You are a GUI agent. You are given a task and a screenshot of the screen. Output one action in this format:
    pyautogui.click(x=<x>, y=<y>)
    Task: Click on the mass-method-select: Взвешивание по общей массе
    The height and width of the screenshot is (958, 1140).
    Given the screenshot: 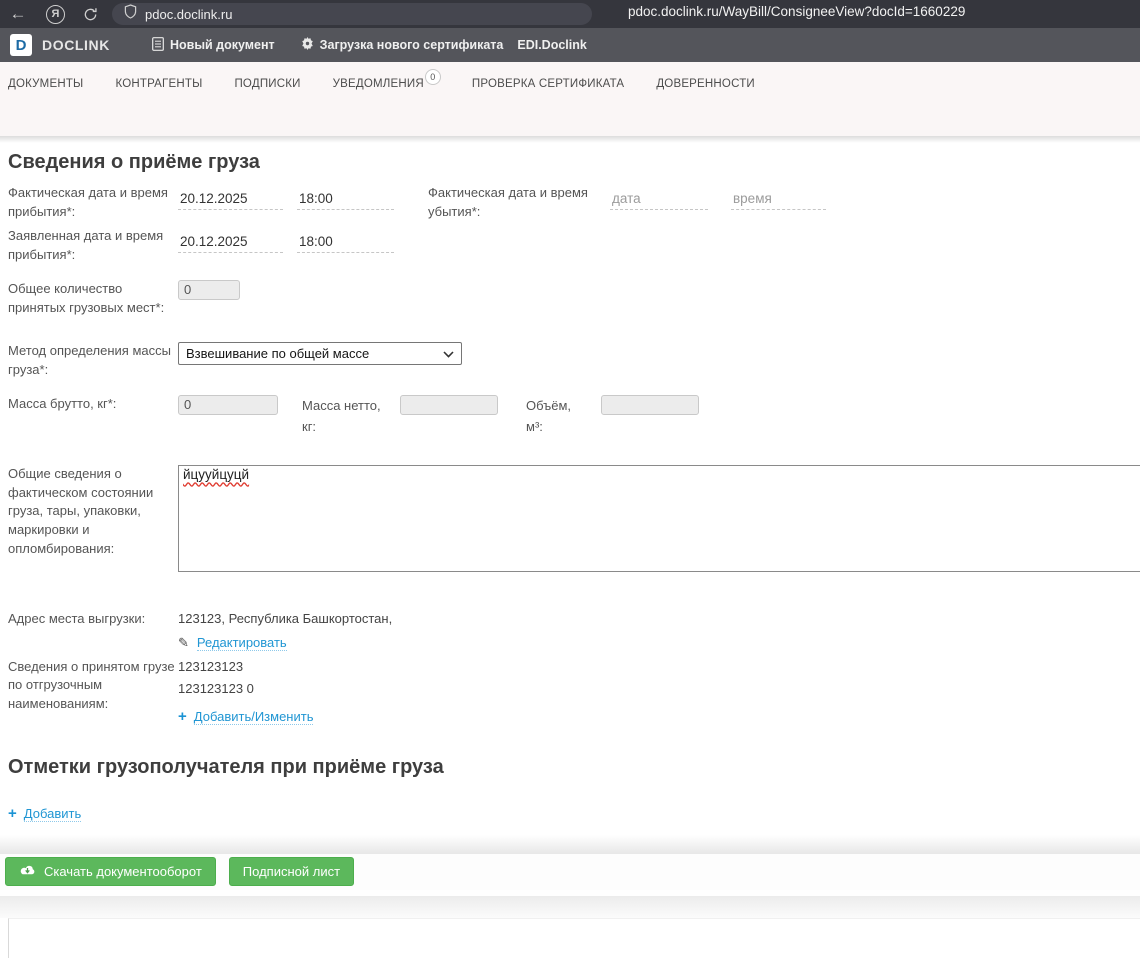 What is the action you would take?
    pyautogui.click(x=320, y=354)
    